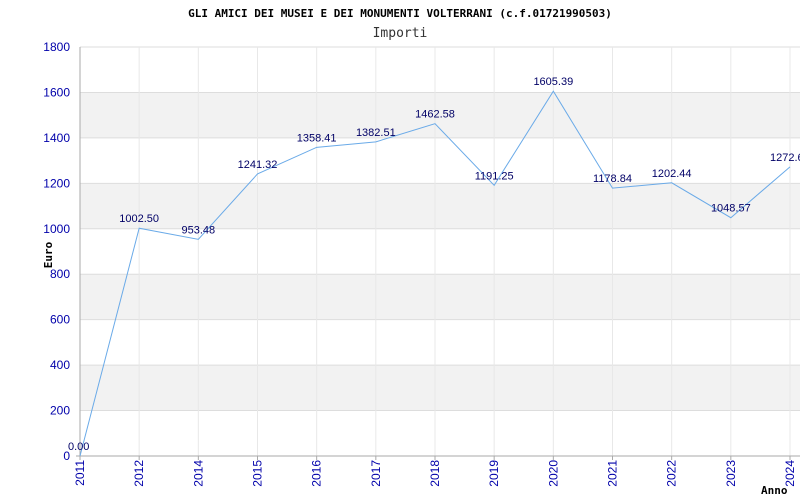 This screenshot has height=500, width=800. I want to click on data-label: 1605.39, so click(553, 82).